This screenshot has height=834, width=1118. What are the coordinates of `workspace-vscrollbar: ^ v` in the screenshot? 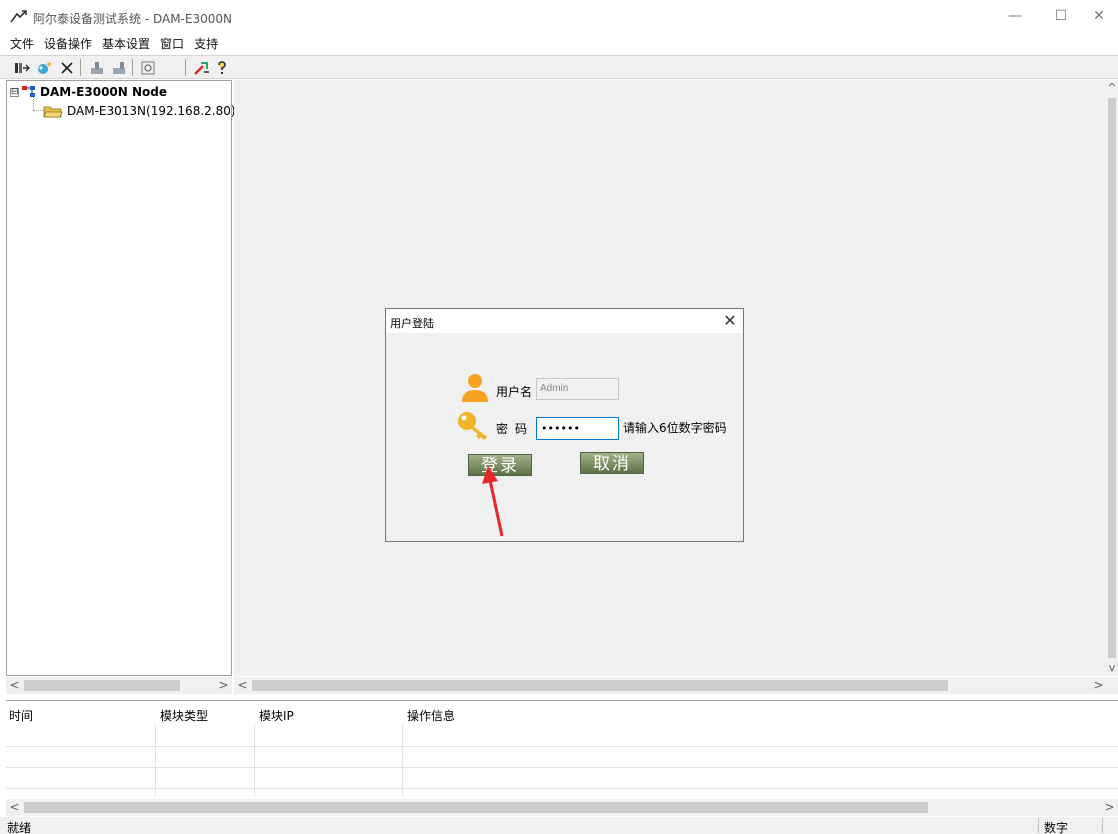 It's located at (1112, 378).